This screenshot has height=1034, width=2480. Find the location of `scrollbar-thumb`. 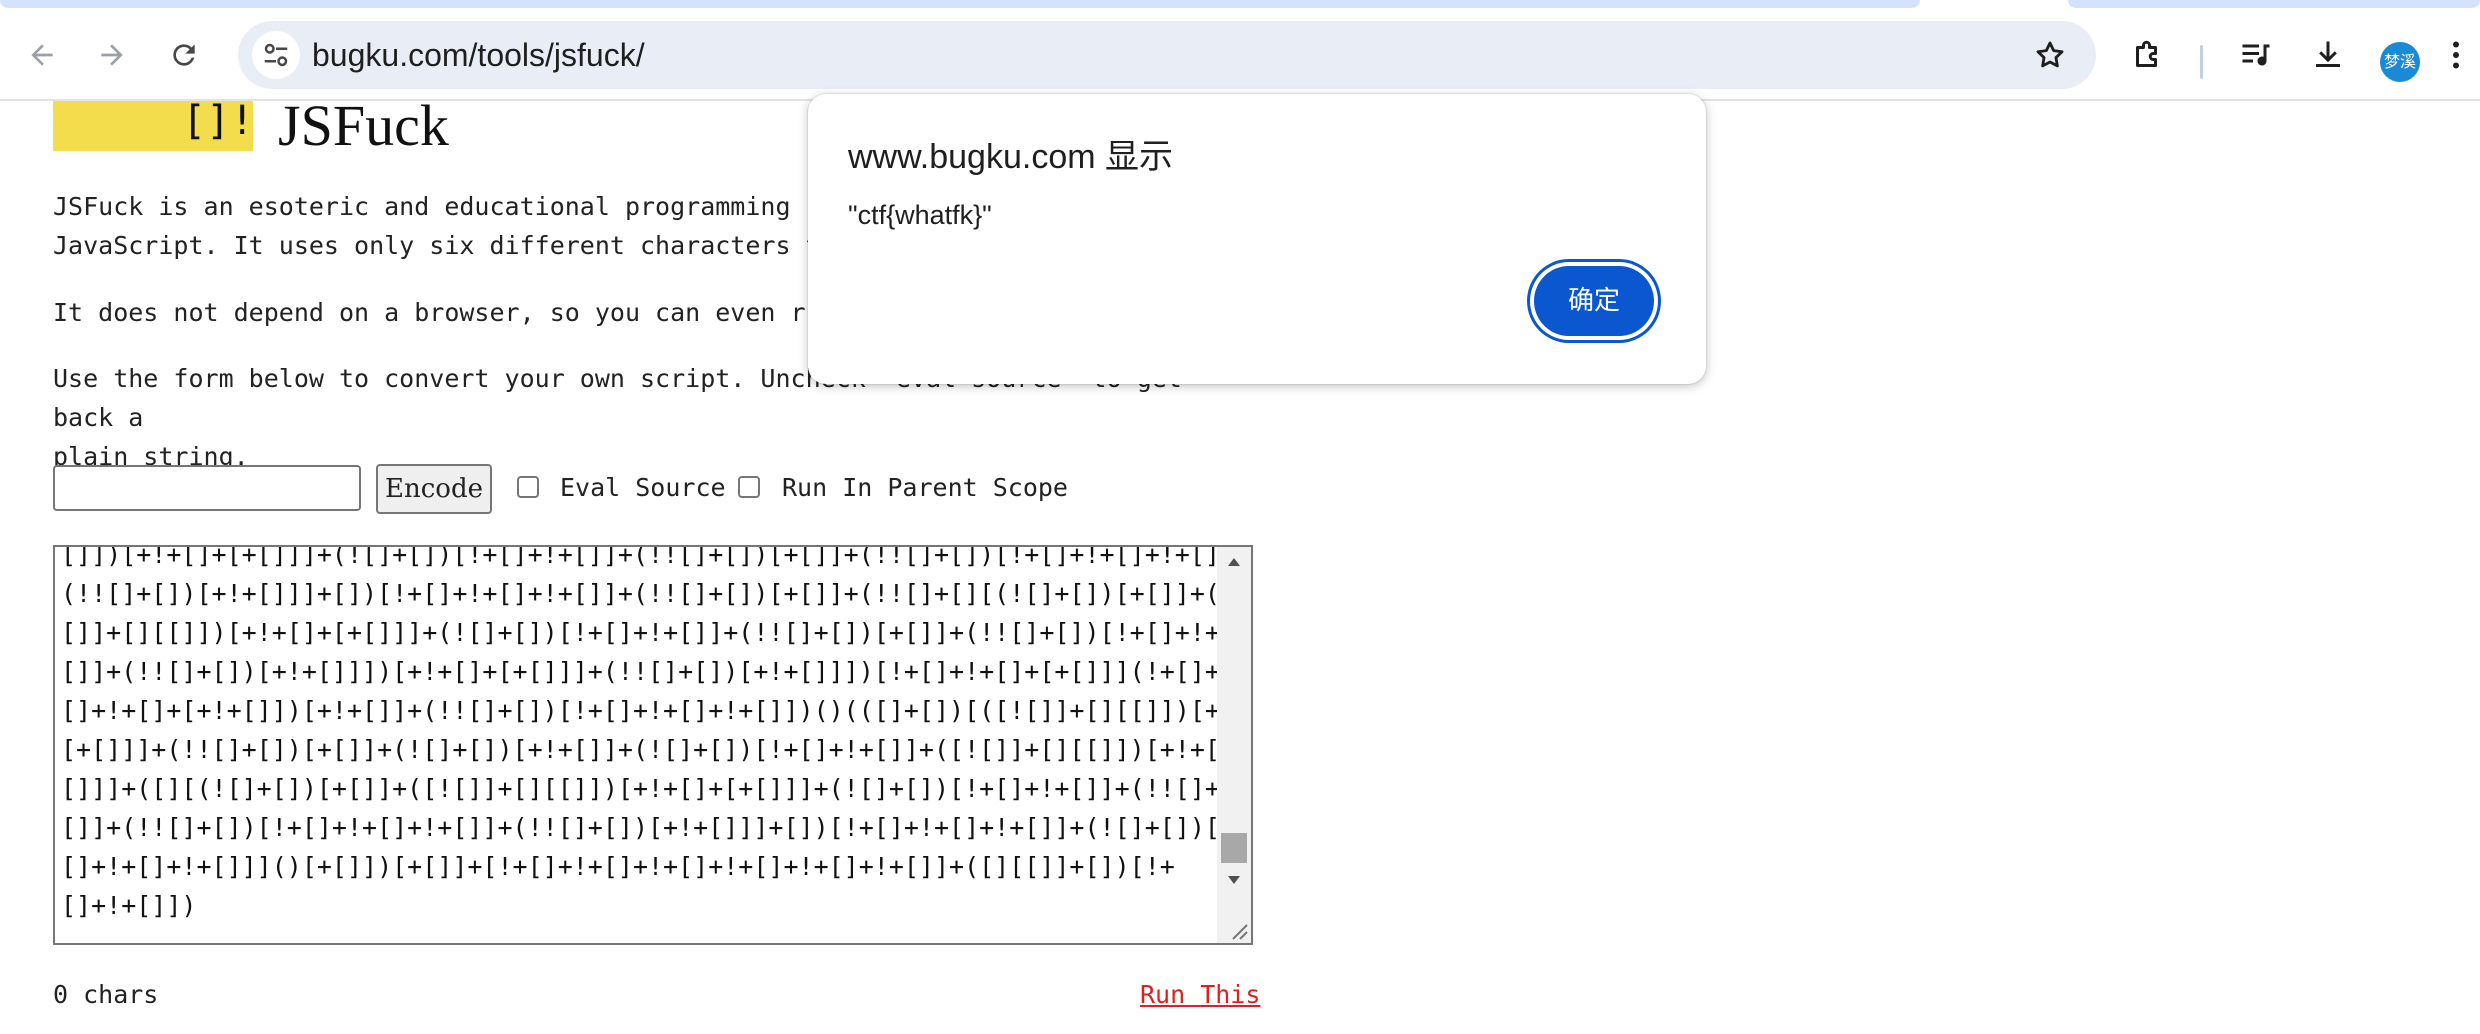

scrollbar-thumb is located at coordinates (1234, 848).